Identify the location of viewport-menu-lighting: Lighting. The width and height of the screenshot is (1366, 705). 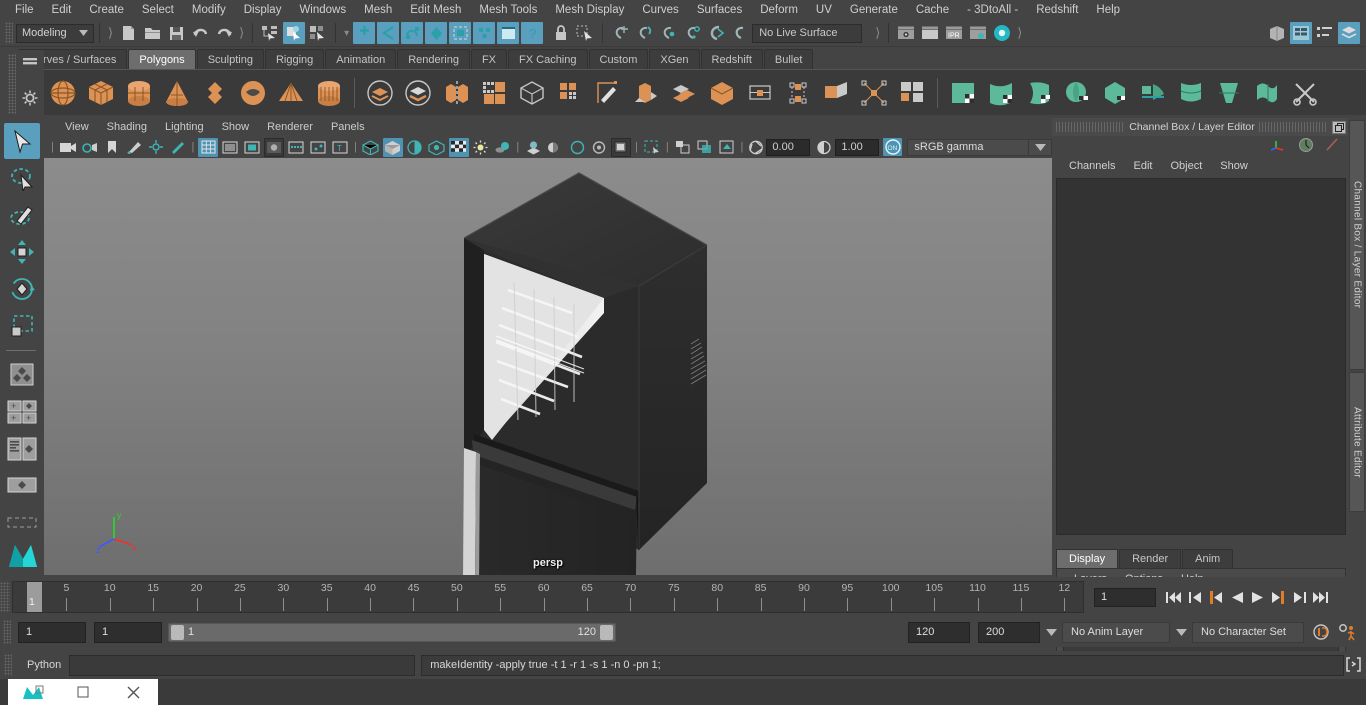
(184, 127).